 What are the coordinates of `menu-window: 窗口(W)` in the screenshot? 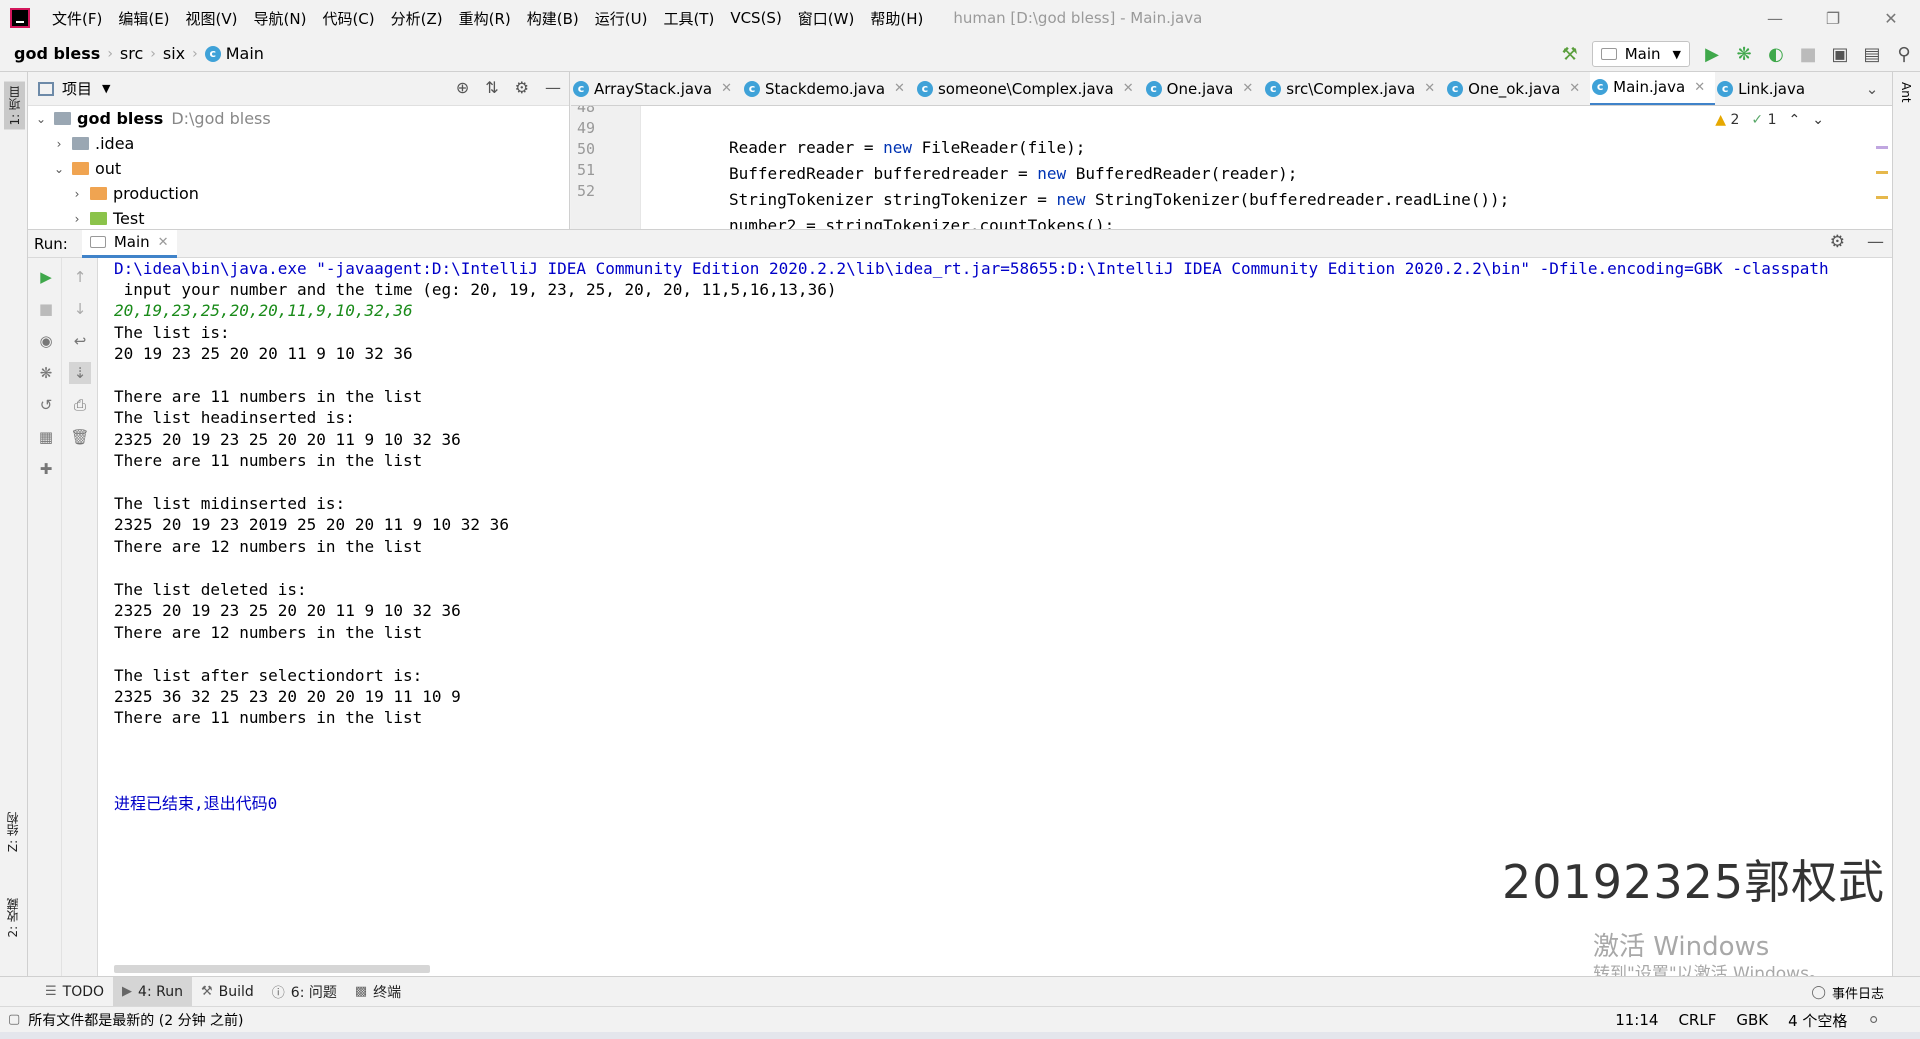 It's located at (826, 18).